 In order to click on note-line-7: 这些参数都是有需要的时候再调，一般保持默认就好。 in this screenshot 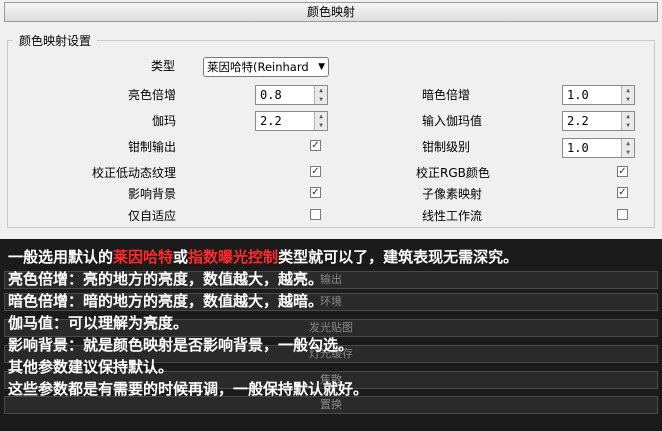, I will do `click(188, 389)`.